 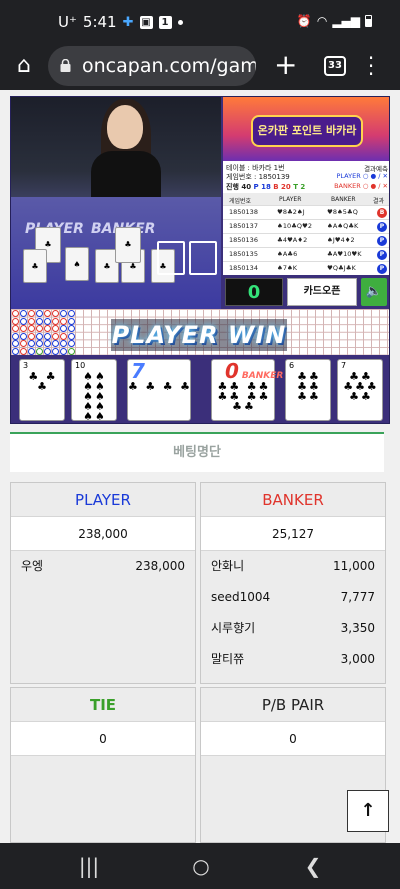 What do you see at coordinates (243, 226) in the screenshot?
I see `history-game-no: 1850137` at bounding box center [243, 226].